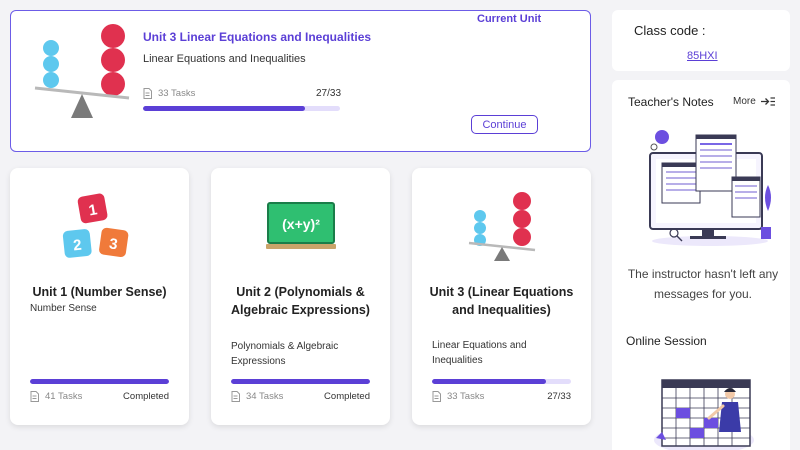  What do you see at coordinates (329, 93) in the screenshot?
I see `current-unit-progress-count: 27/33` at bounding box center [329, 93].